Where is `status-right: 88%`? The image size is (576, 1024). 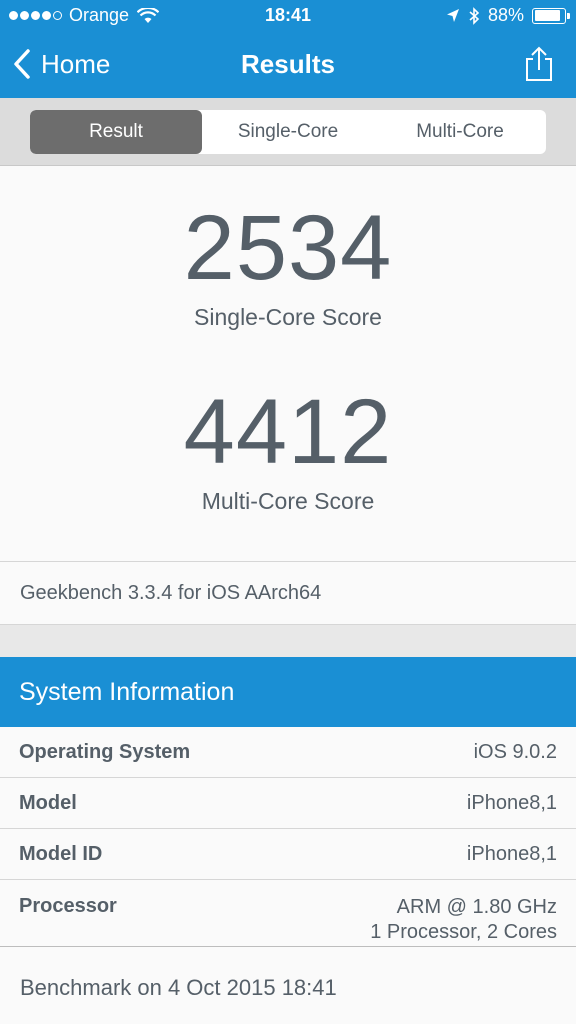 status-right: 88% is located at coordinates (508, 15).